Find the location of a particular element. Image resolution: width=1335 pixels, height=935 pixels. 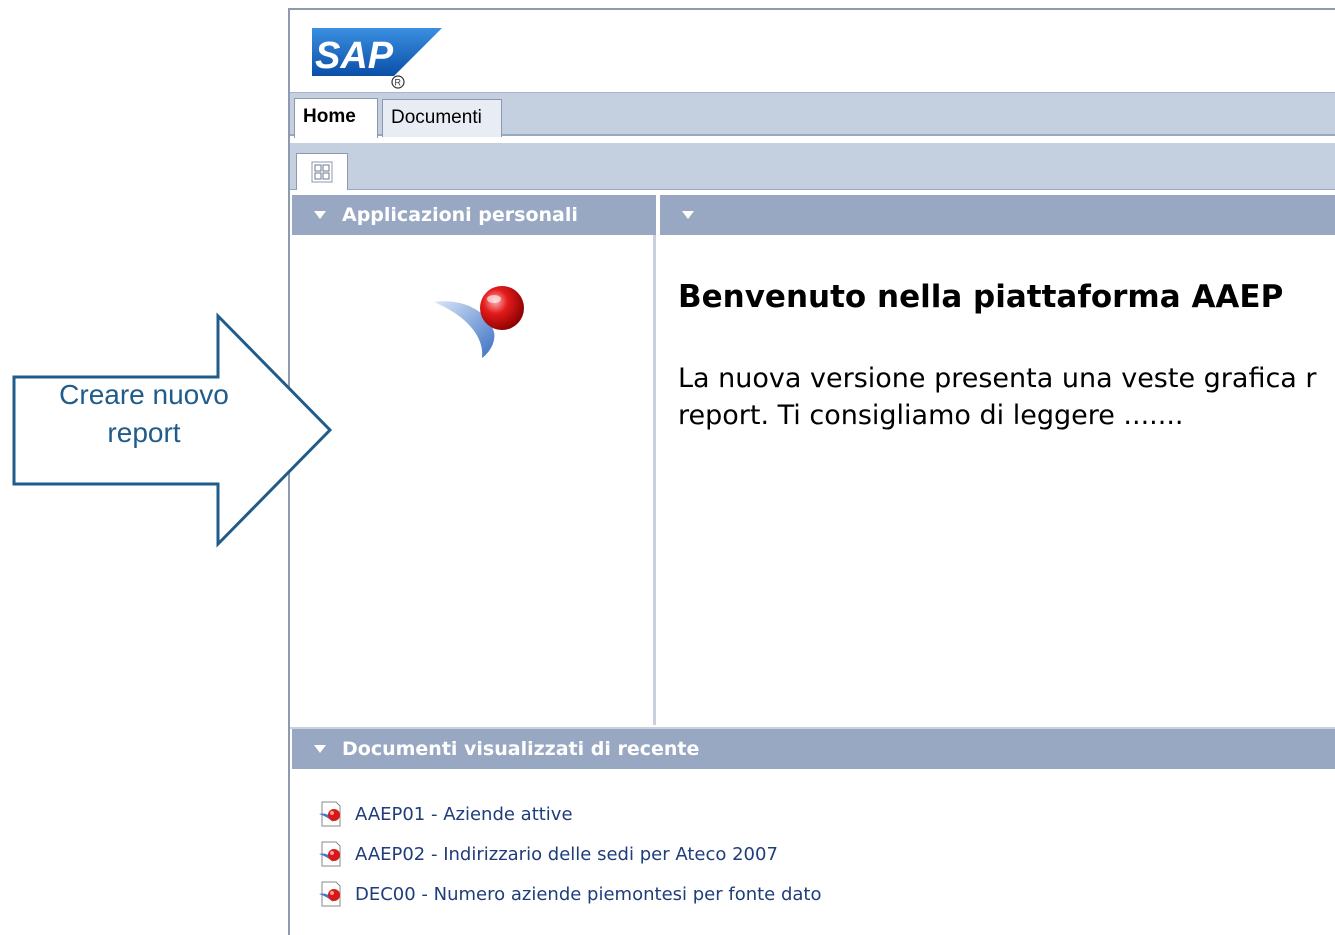

tab-documenti: Documenti is located at coordinates (442, 118).